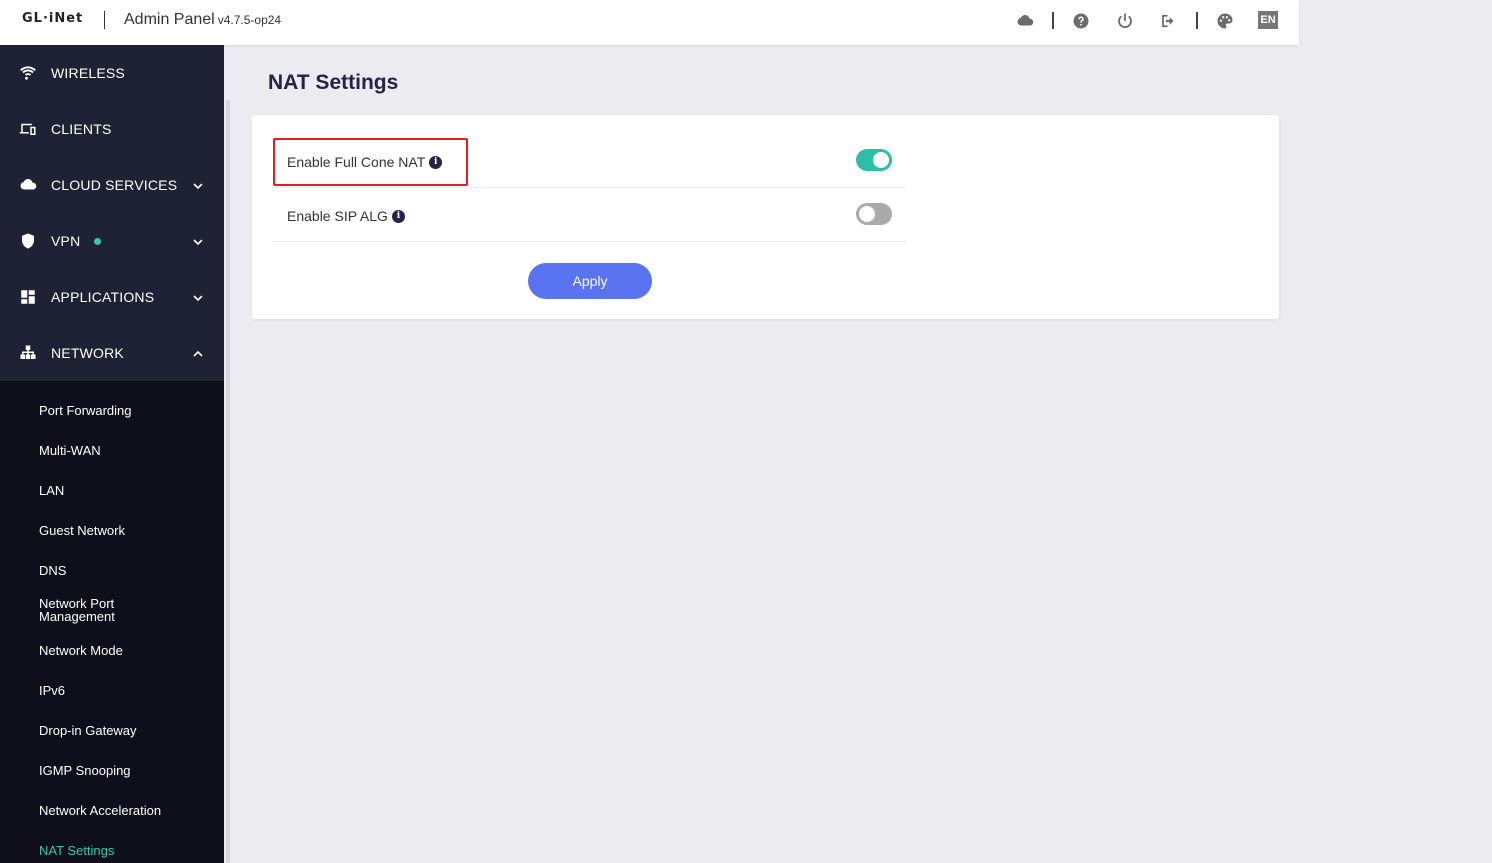 This screenshot has width=1492, height=863. I want to click on power-icon, so click(1125, 21).